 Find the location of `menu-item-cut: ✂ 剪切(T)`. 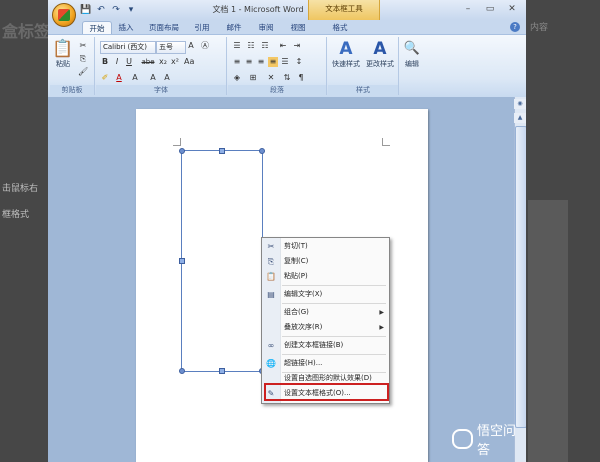

menu-item-cut: ✂ 剪切(T) is located at coordinates (325, 246).